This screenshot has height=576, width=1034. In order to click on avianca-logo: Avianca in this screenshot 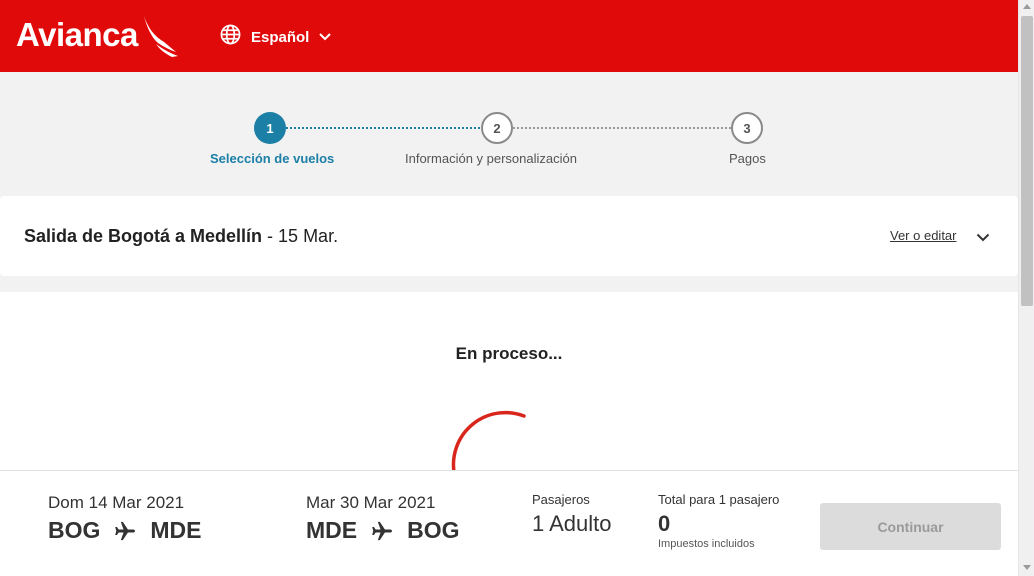, I will do `click(98, 38)`.